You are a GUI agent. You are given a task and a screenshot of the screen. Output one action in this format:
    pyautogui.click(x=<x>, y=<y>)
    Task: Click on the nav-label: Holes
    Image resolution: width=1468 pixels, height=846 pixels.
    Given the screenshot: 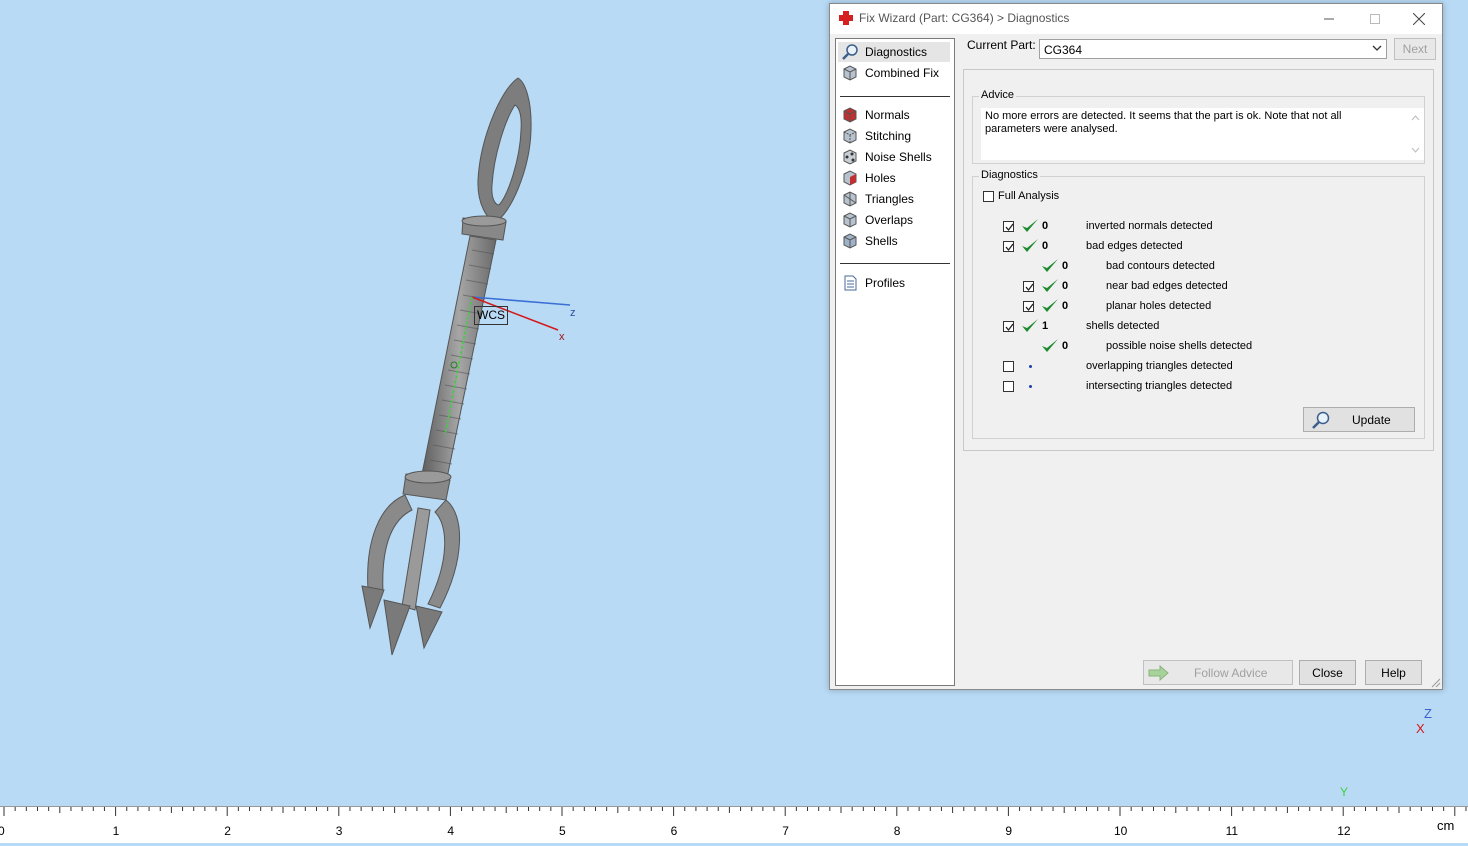 What is the action you would take?
    pyautogui.click(x=880, y=178)
    